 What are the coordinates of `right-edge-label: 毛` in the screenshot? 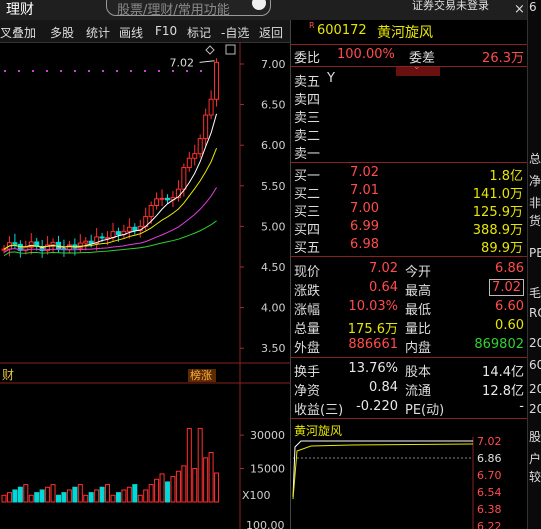 It's located at (535, 293).